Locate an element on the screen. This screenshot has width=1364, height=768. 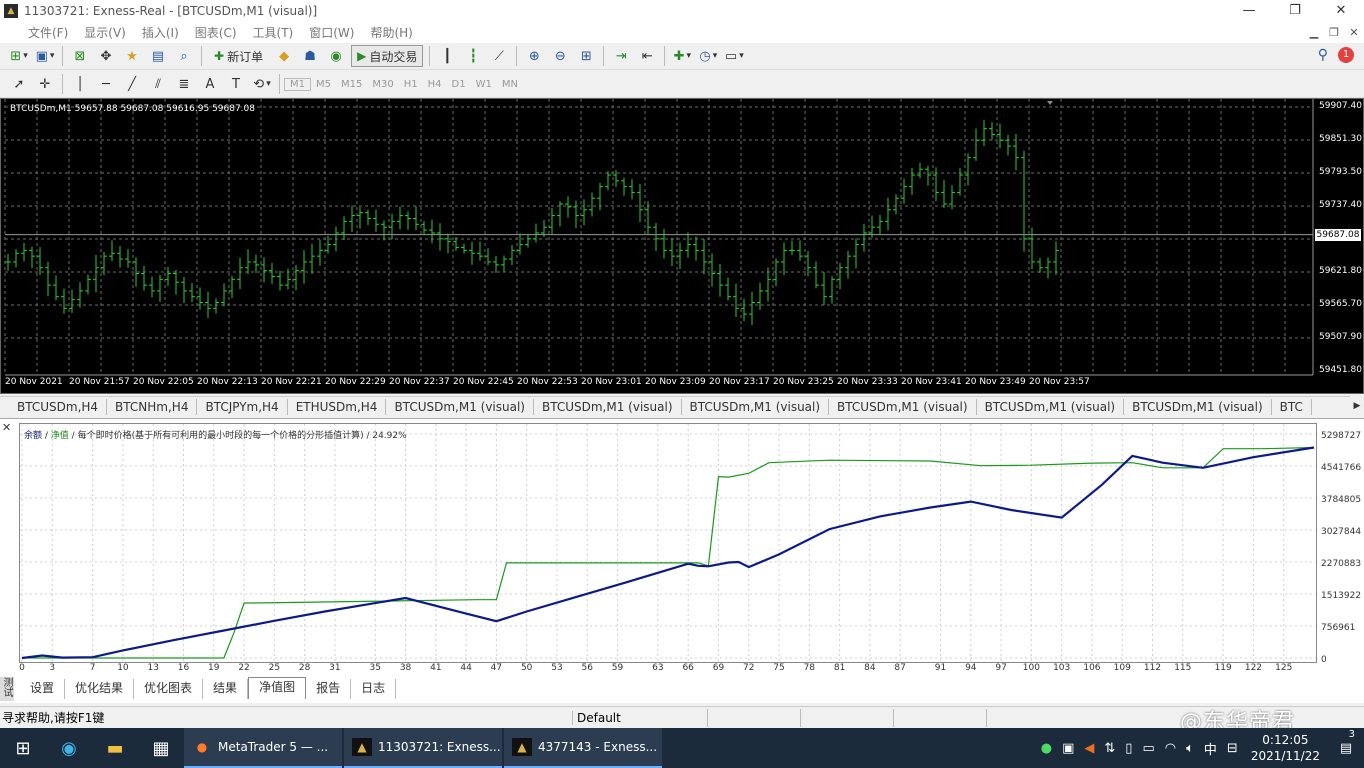
fibonacci-icon: ≣ is located at coordinates (184, 84).